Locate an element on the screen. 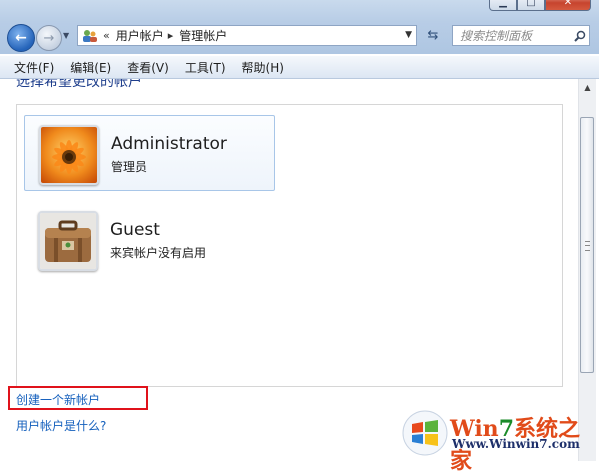  back-button: ← is located at coordinates (21, 38).